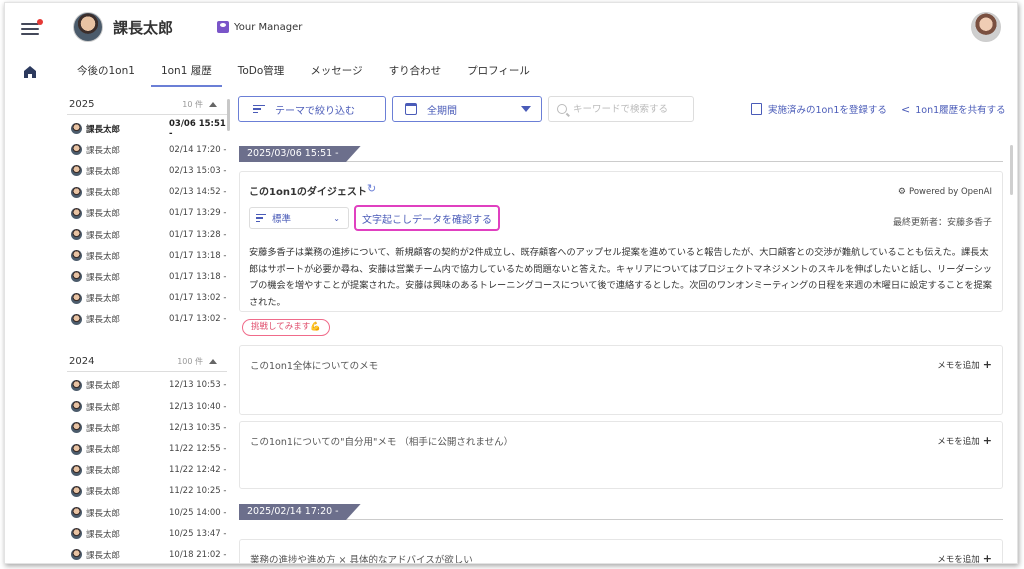 The width and height of the screenshot is (1024, 569). What do you see at coordinates (147, 170) in the screenshot?
I see `history-row: 課長太郎 02/13 15:03 -` at bounding box center [147, 170].